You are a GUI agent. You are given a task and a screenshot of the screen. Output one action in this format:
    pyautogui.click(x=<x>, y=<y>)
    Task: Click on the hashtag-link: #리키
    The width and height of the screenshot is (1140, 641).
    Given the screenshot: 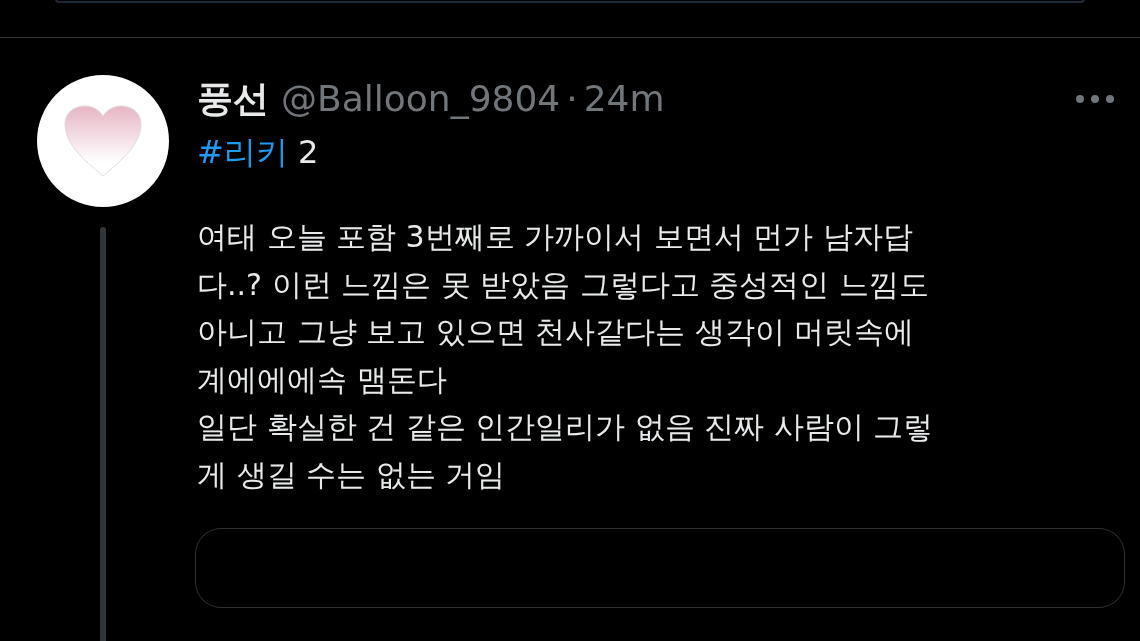 What is the action you would take?
    pyautogui.click(x=242, y=152)
    